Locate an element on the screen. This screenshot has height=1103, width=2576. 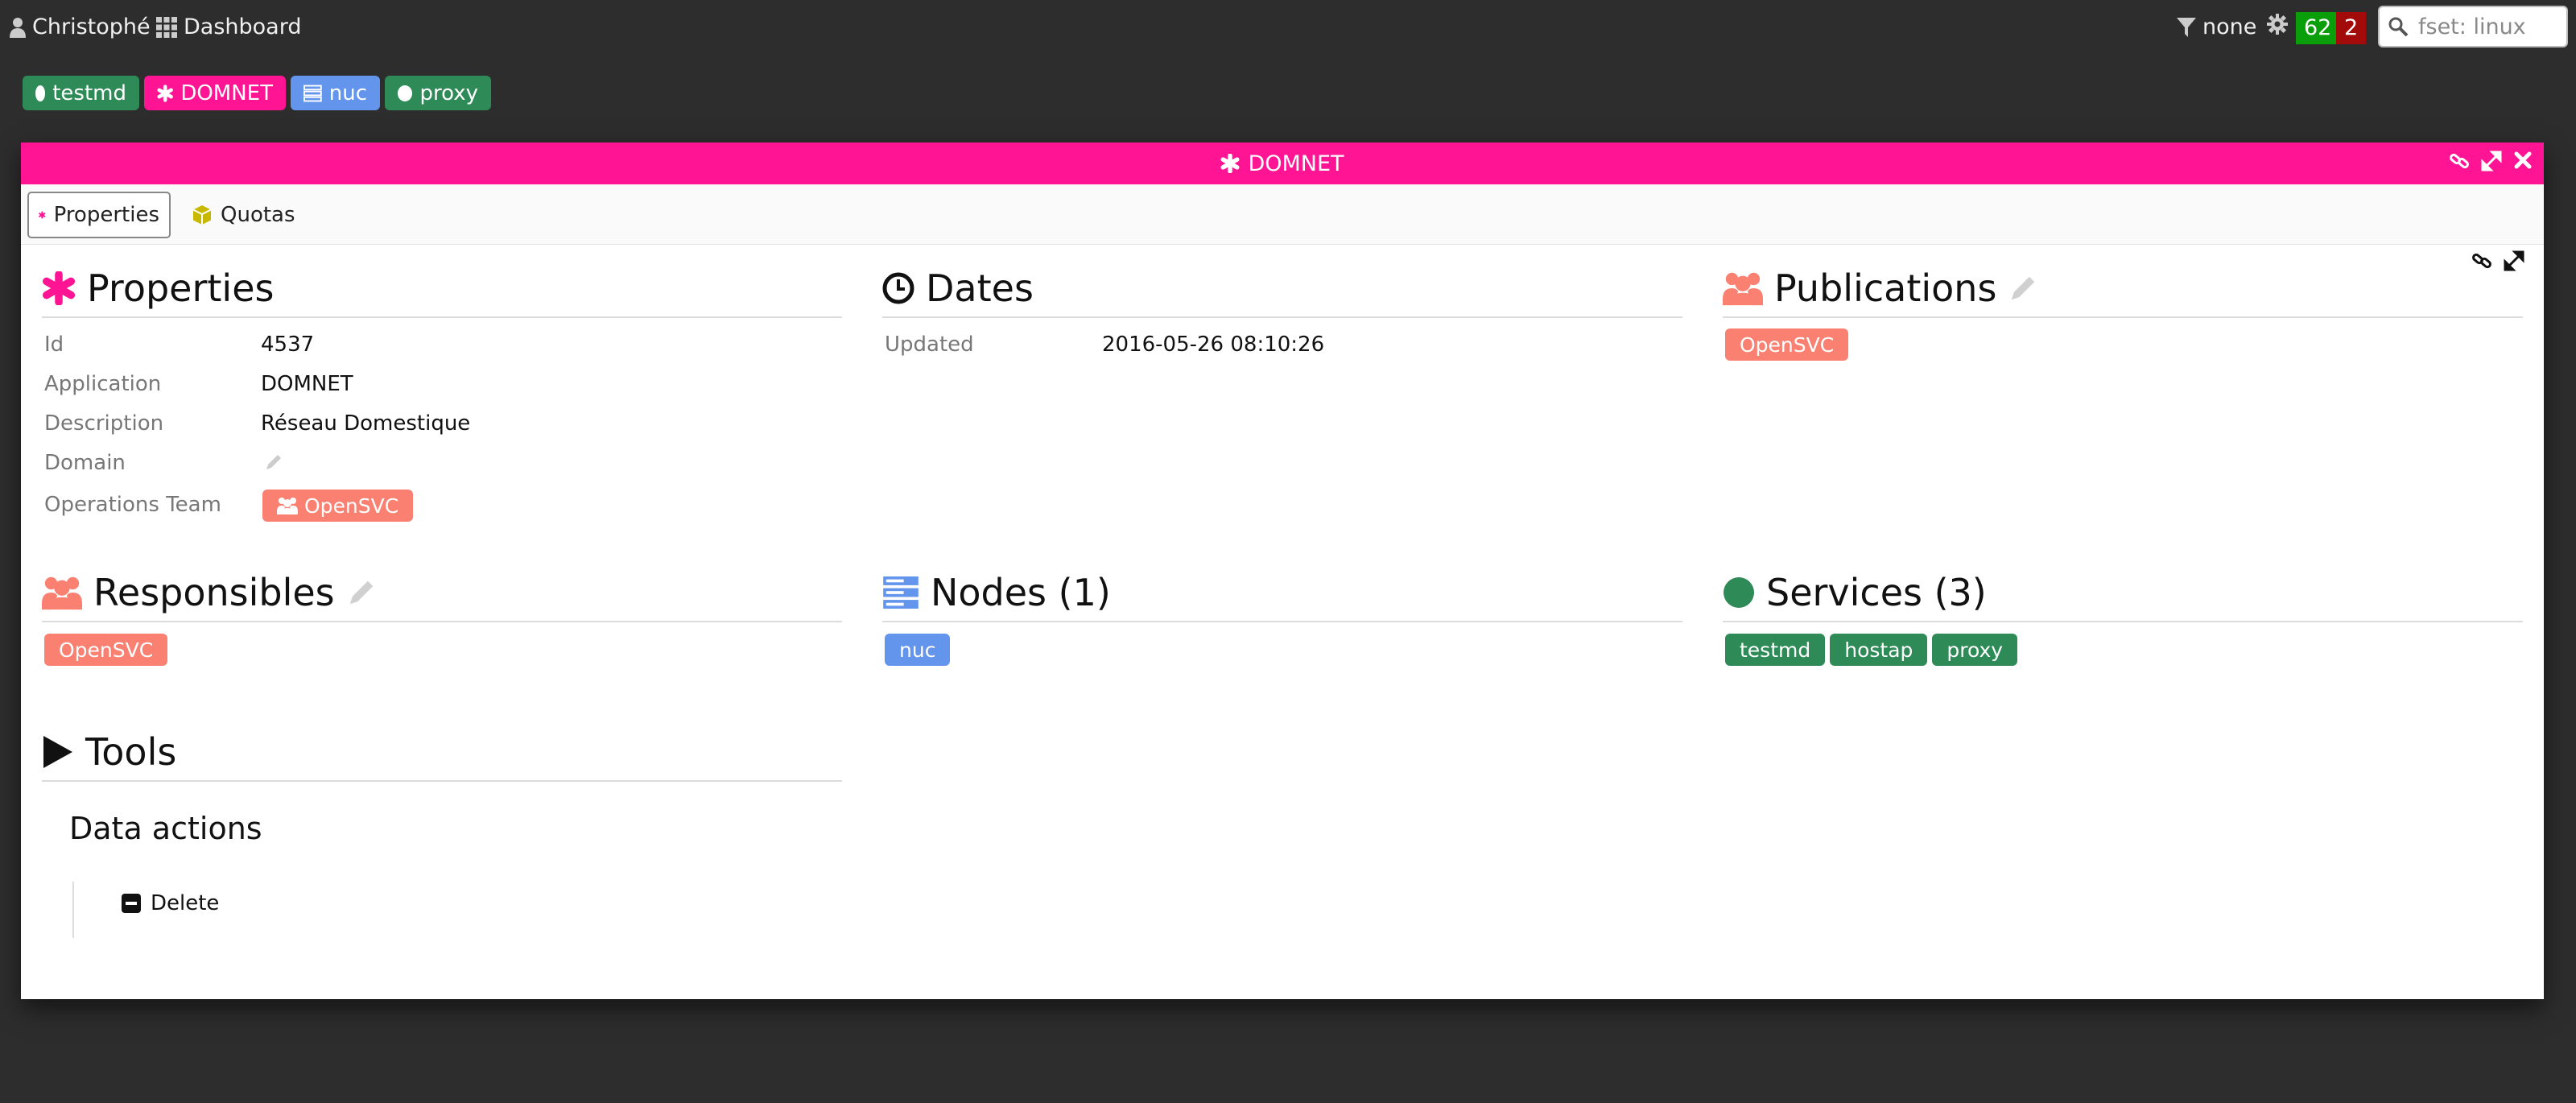
property-value: 4537 is located at coordinates (288, 345).